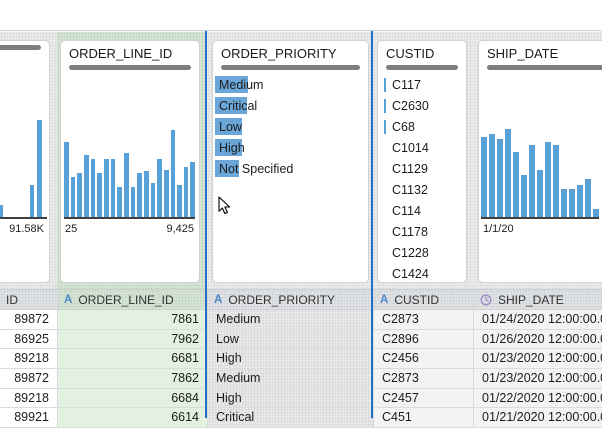  I want to click on value-item: C1178, so click(424, 232).